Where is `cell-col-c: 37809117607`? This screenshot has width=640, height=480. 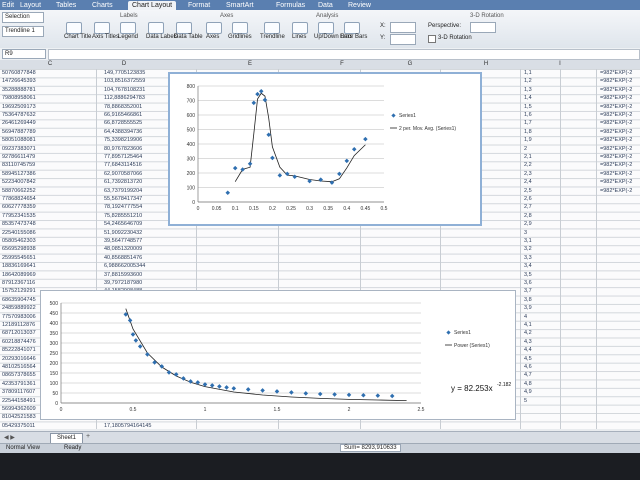 cell-col-c: 37809117607 is located at coordinates (18, 392).